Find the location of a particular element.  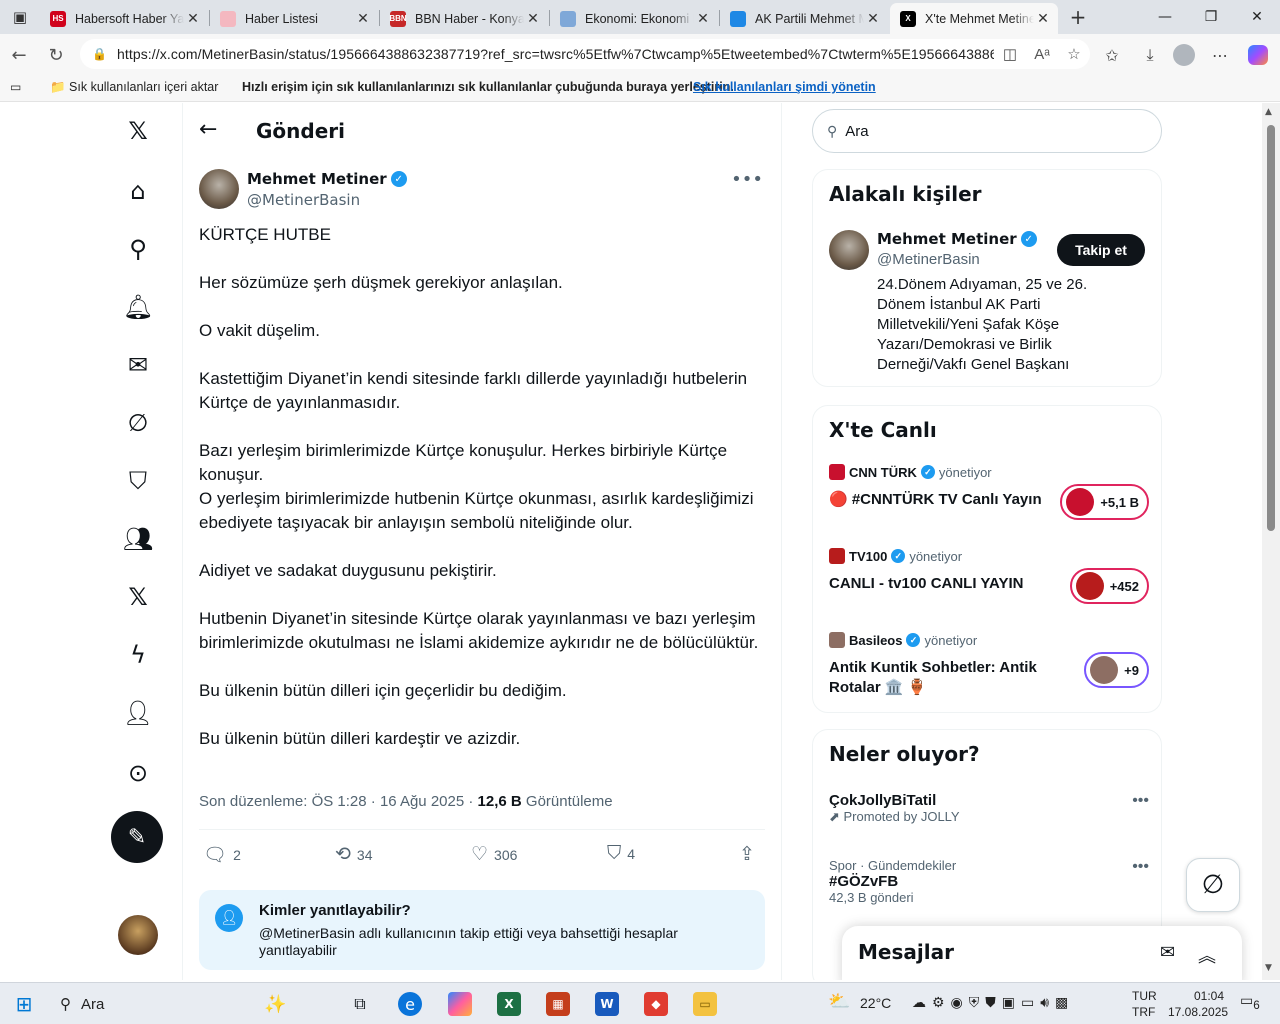

live-title-text: CANLI - tv100 CANLI YAYIN is located at coordinates (939, 584).